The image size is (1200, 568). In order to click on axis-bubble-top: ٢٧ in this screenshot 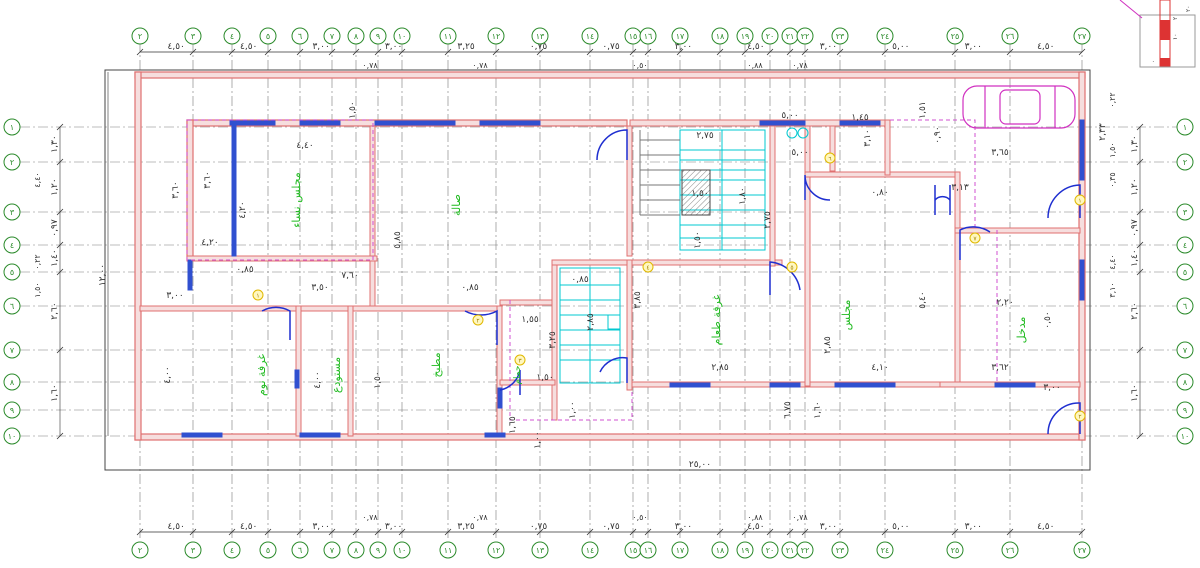, I will do `click(1082, 36)`.